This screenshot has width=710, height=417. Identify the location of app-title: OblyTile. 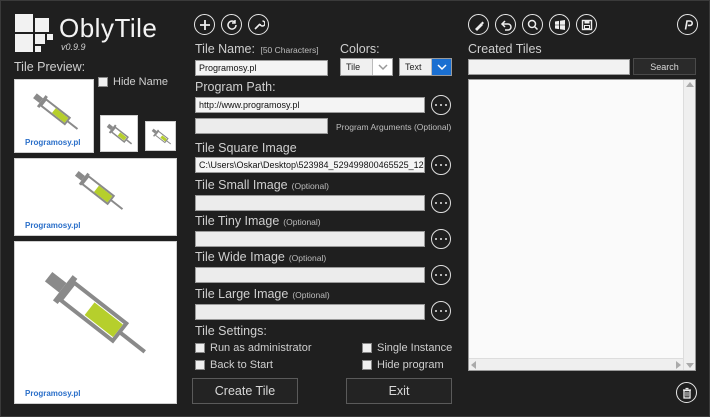
(108, 28).